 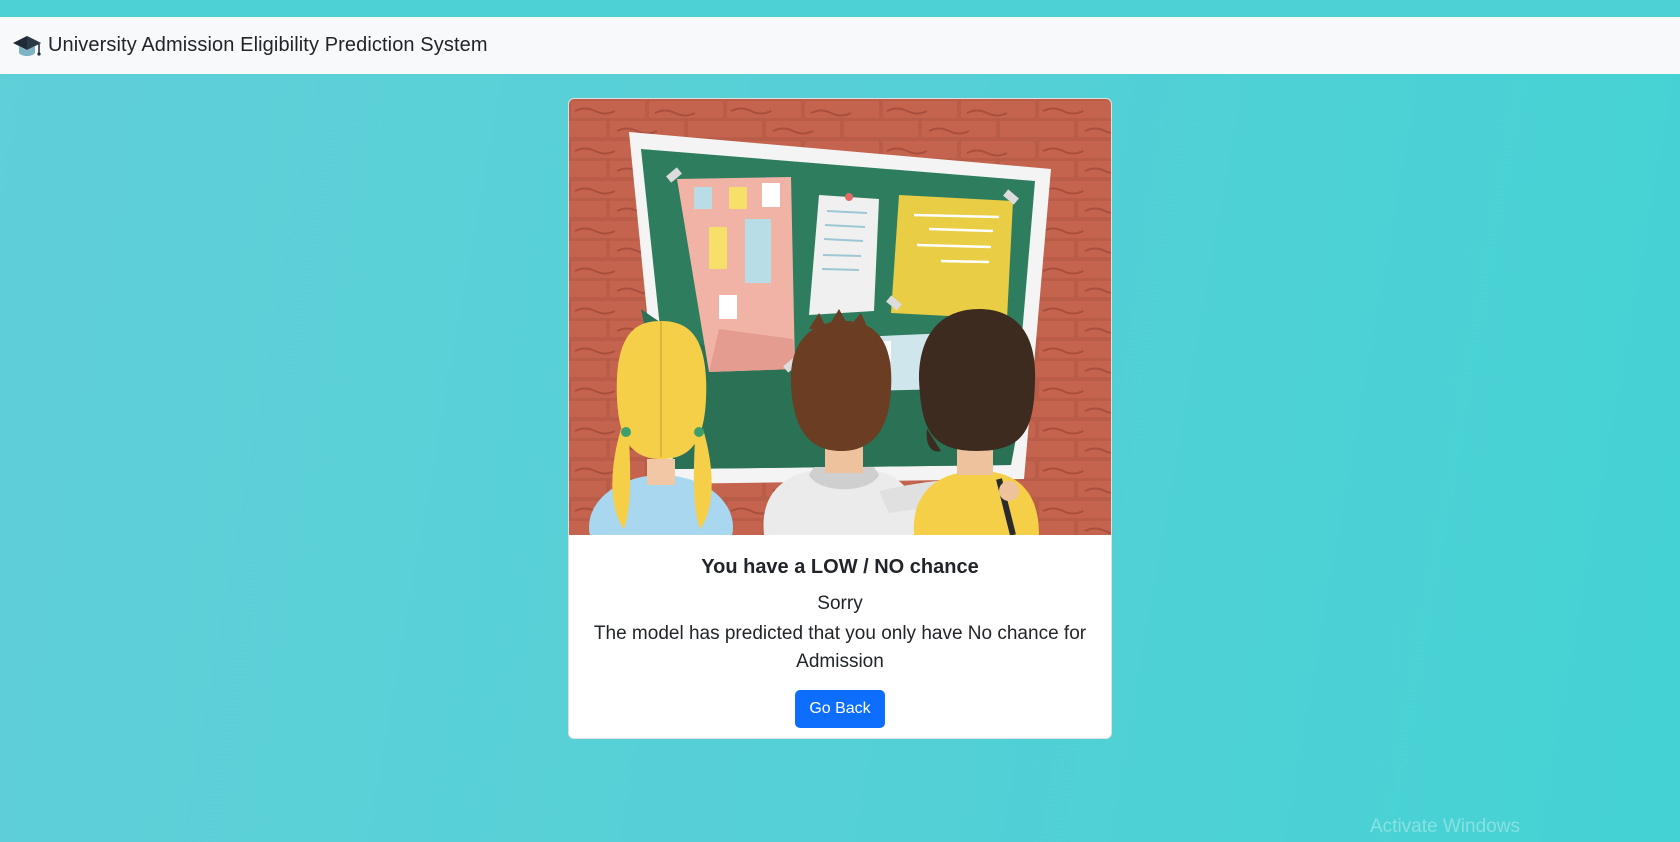 What do you see at coordinates (840, 709) in the screenshot?
I see `go-back-button: Go Back` at bounding box center [840, 709].